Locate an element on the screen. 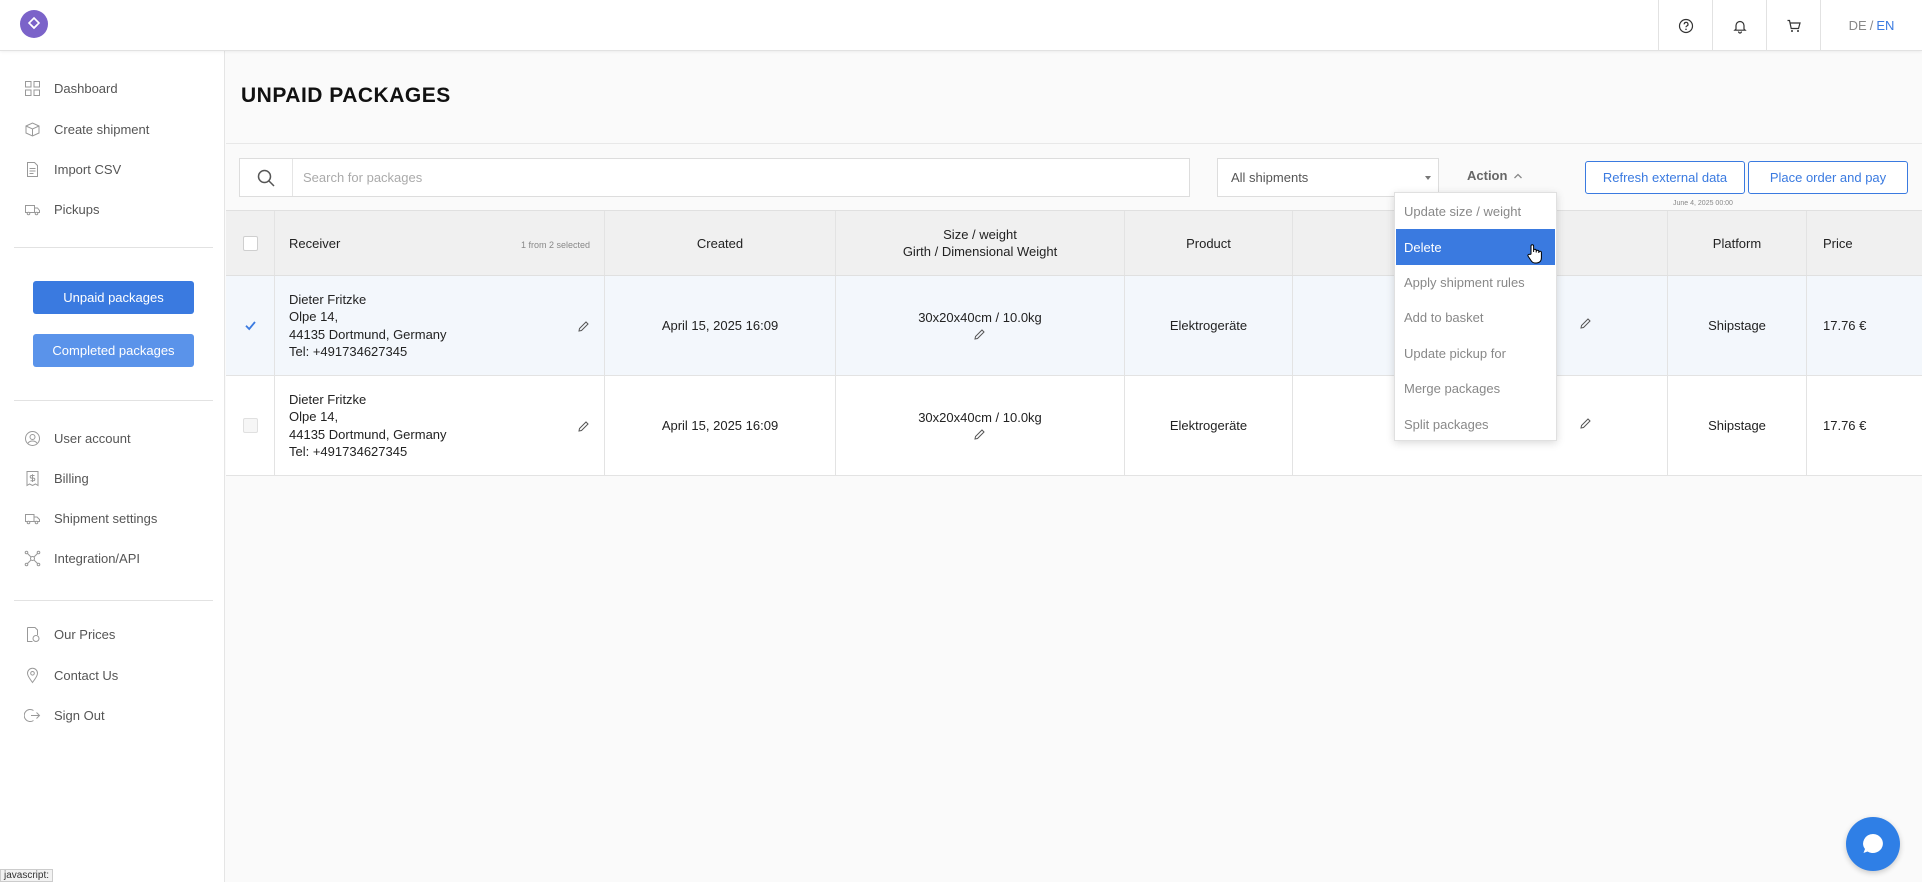 Image resolution: width=1922 pixels, height=882 pixels. sidebar-item-user-account: User account is located at coordinates (77, 438).